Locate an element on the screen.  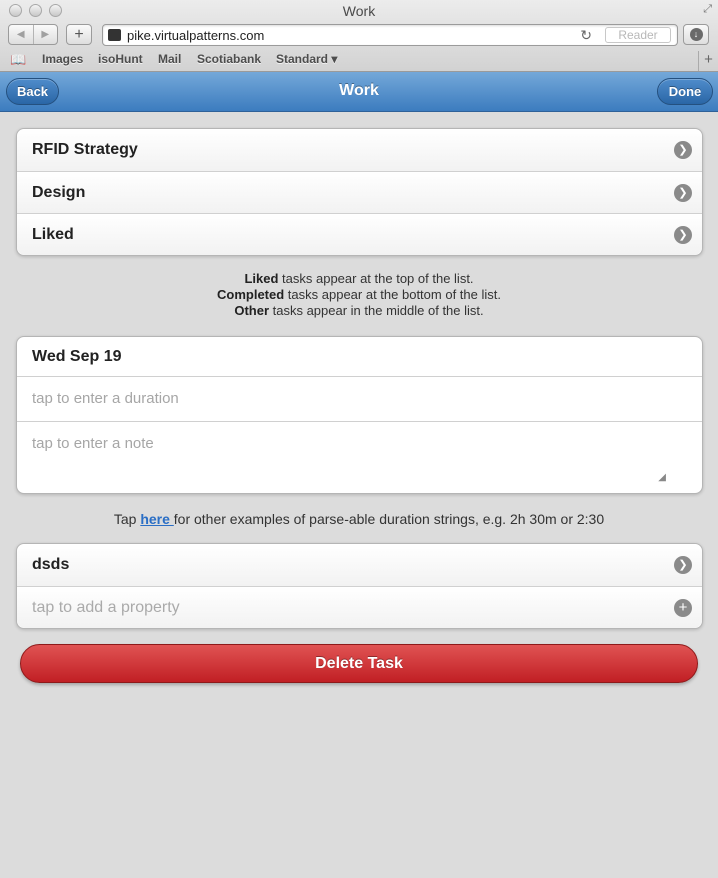
duration-placeholder: tap to enter a duration is located at coordinates (105, 398).